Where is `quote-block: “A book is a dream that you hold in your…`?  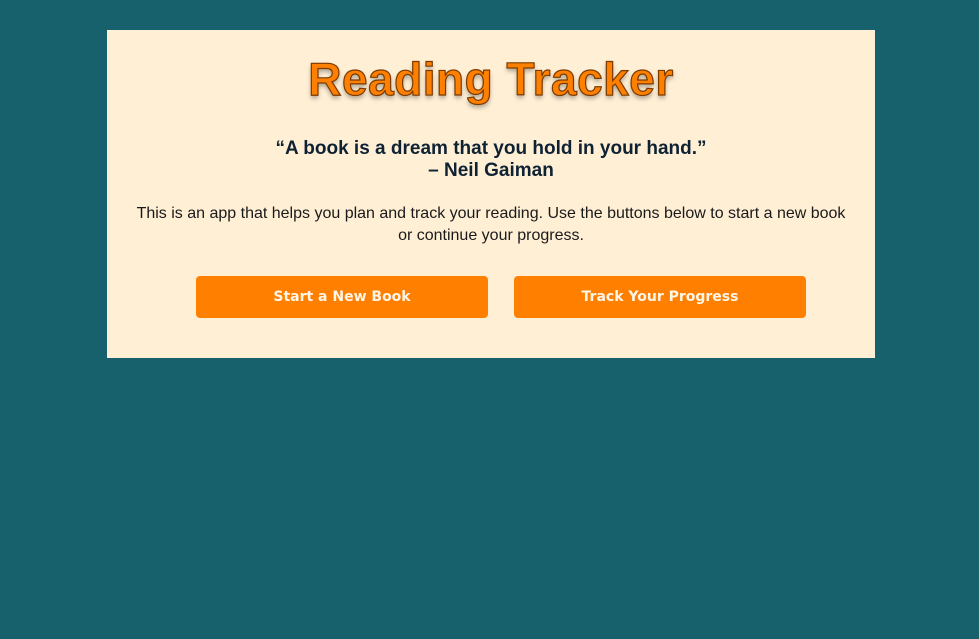 quote-block: “A book is a dream that you hold in your… is located at coordinates (491, 160).